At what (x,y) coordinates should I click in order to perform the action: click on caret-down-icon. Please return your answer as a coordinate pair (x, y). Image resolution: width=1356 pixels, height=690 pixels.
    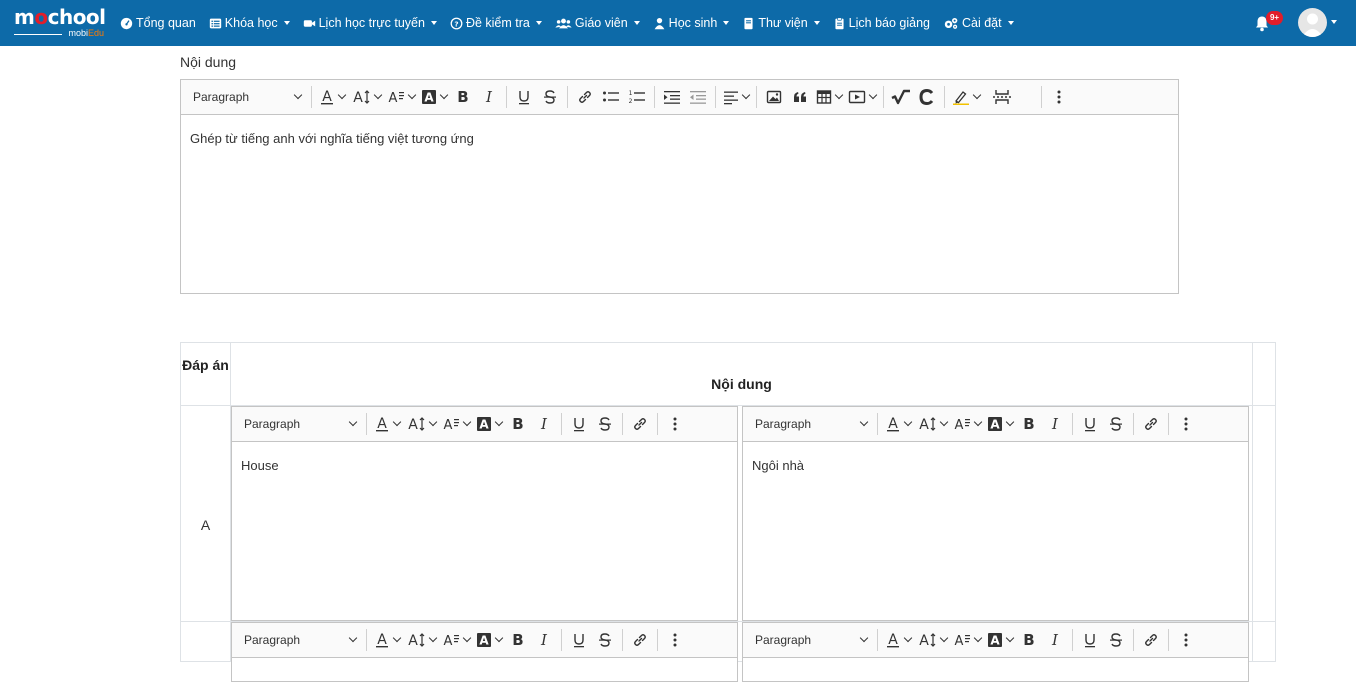
    Looking at the image, I should click on (286, 23).